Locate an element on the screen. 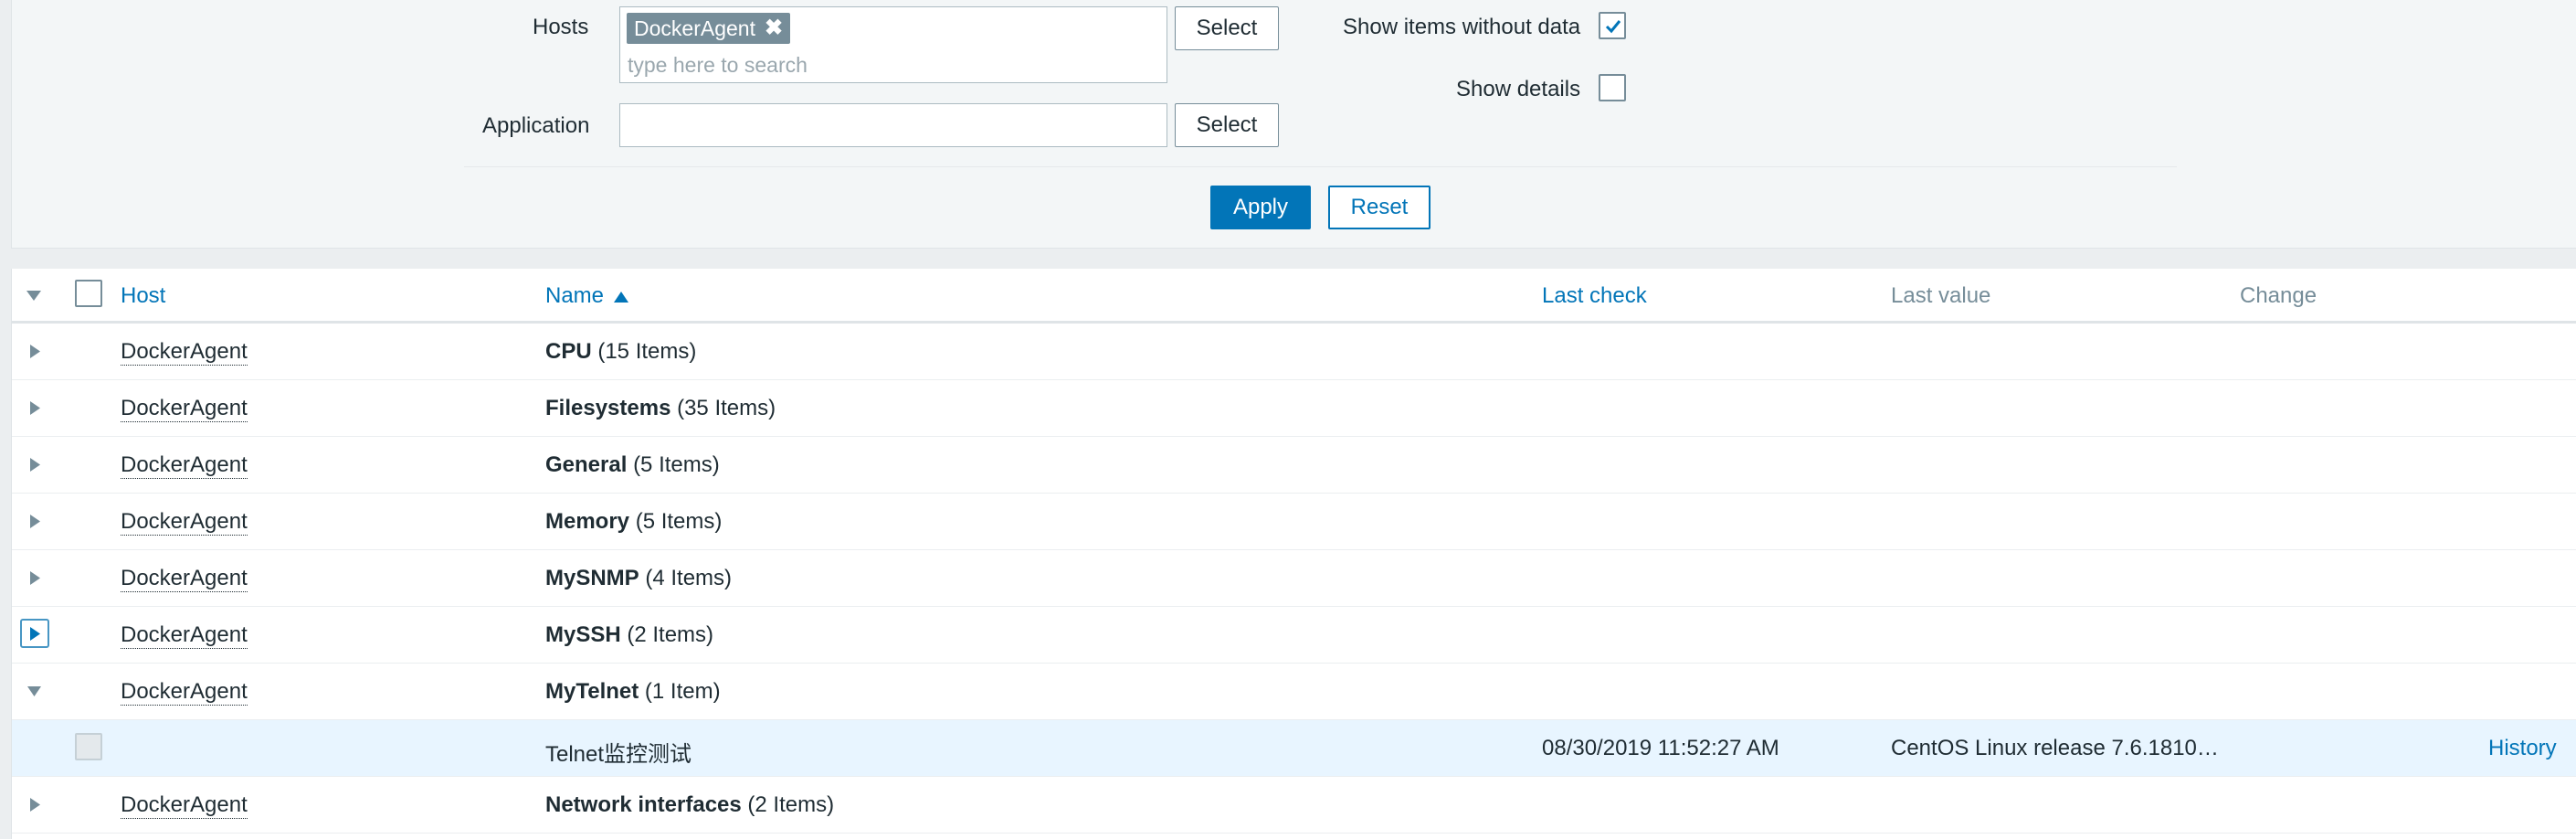 Image resolution: width=2576 pixels, height=839 pixels. hosts-select-button: Select is located at coordinates (1227, 28).